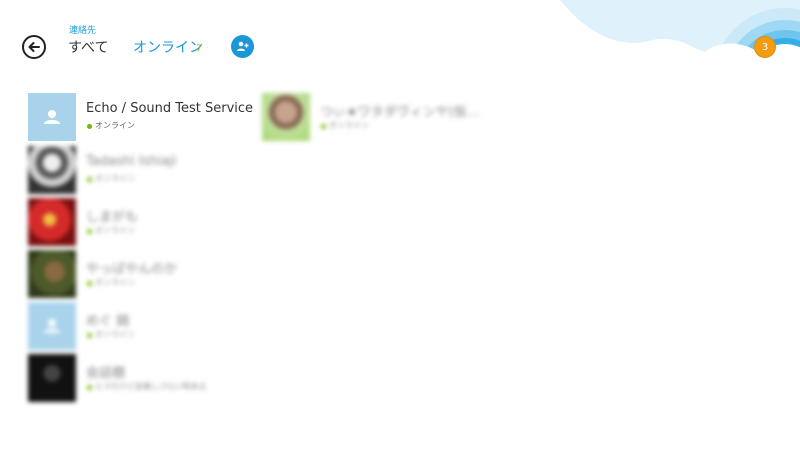 This screenshot has height=450, width=800. What do you see at coordinates (765, 47) in the screenshot?
I see `notification-badge: 3` at bounding box center [765, 47].